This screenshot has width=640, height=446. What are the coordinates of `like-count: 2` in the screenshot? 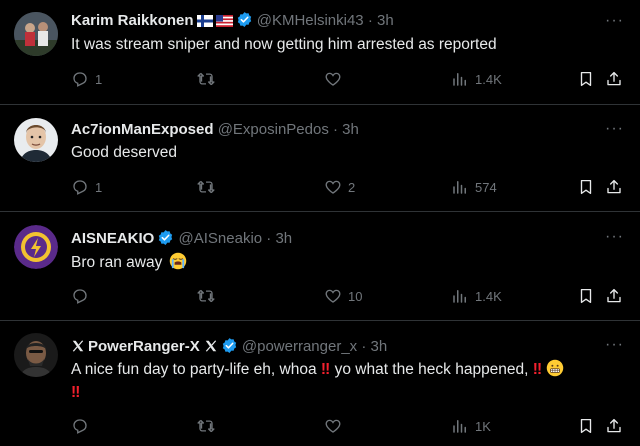 It's located at (352, 187).